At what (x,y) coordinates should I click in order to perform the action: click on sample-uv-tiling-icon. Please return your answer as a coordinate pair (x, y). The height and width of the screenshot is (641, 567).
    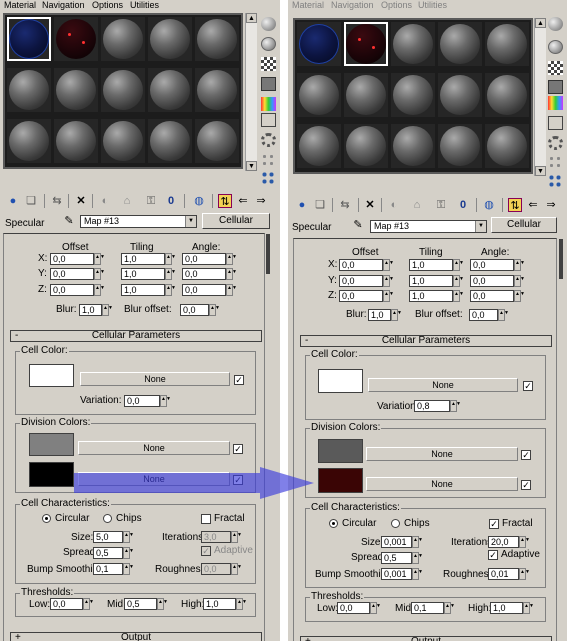
    Looking at the image, I should click on (268, 84).